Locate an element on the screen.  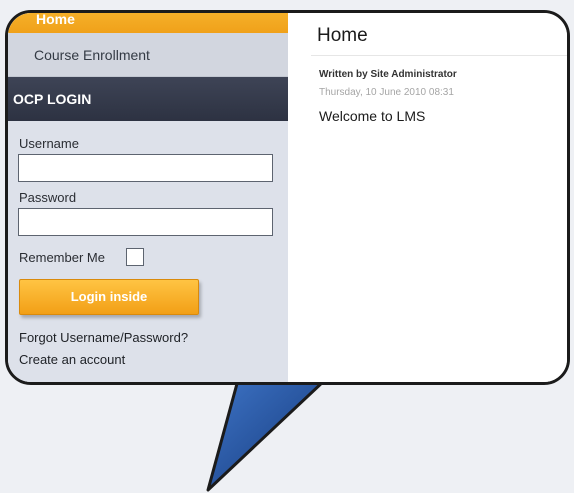
forgot-password-link: Forgot Username/Password? is located at coordinates (103, 337).